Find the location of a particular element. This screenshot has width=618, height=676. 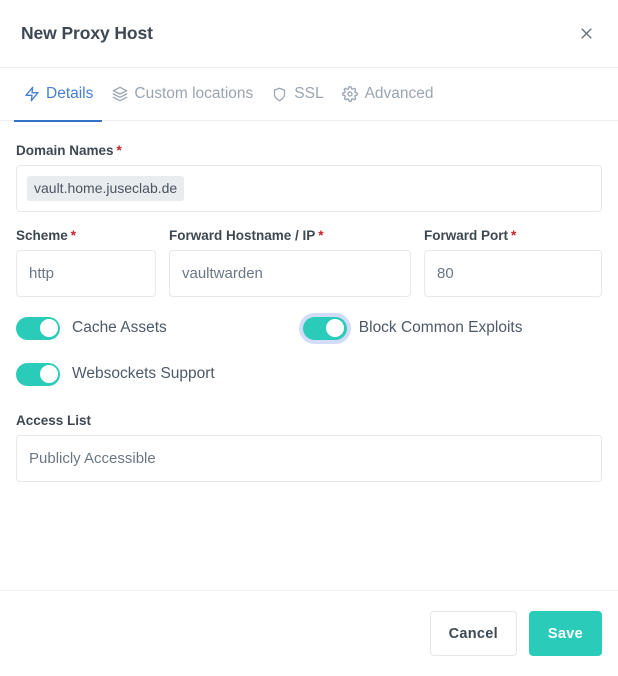

domain-names-input: vault.home.juseclab.de is located at coordinates (309, 188).